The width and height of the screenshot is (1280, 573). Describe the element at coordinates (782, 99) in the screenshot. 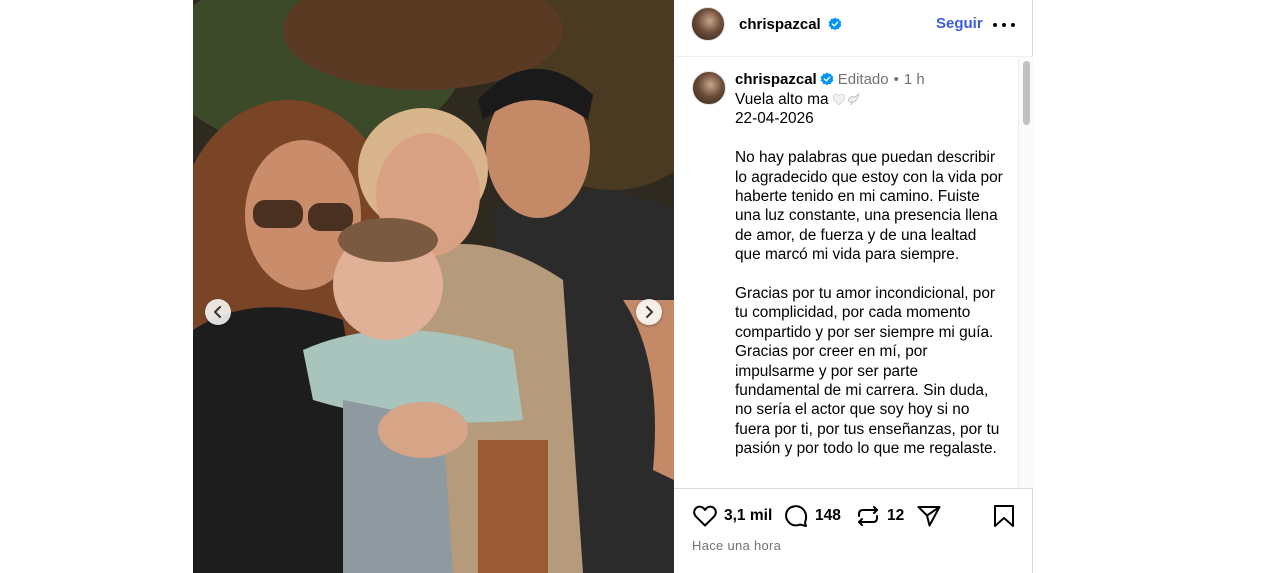

I see `caption-line-1-text: Vuela alto ma` at that location.